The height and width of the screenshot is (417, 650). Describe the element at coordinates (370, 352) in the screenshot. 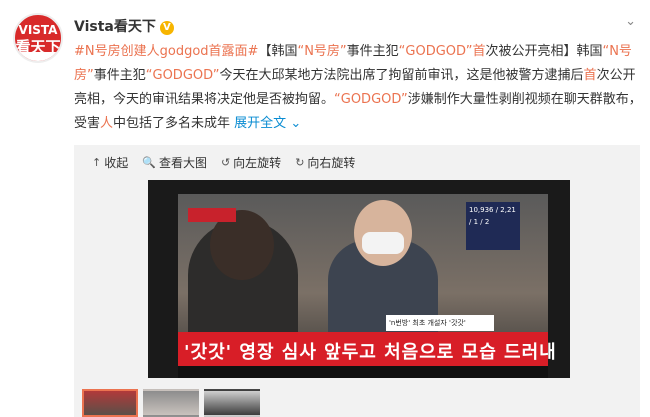

I see `news-headline: '갓갓' 영장 심사 앞두고 처음으로 모습 드러내` at that location.